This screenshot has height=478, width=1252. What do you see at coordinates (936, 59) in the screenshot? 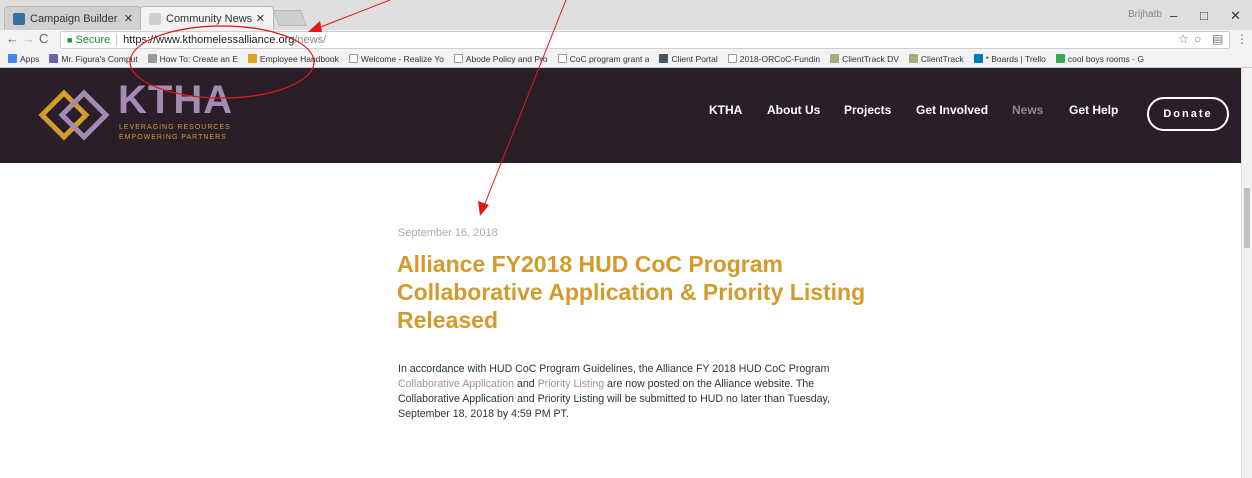
I see `bookmark-item: ClientTrack` at bounding box center [936, 59].